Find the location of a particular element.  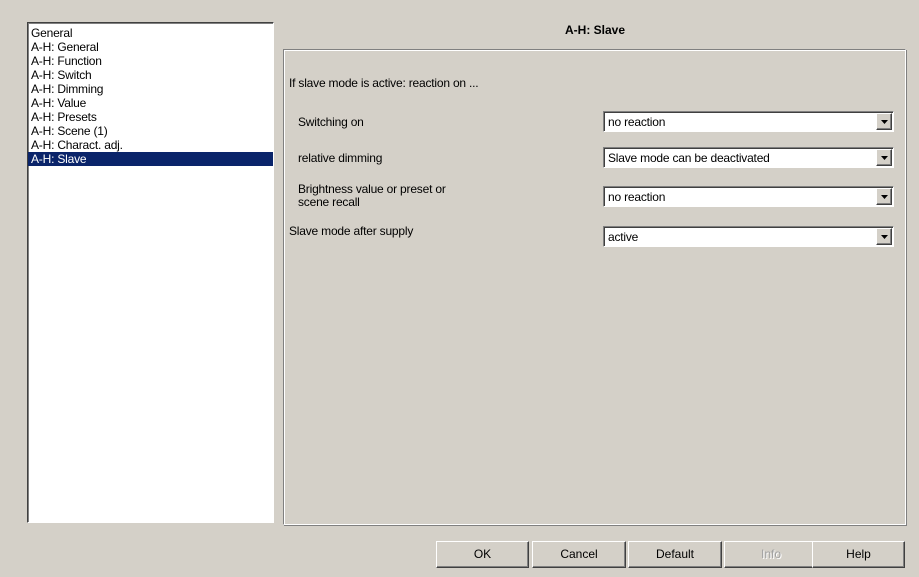

nav-item-ah-switch: A-H: Switch is located at coordinates (150, 75).